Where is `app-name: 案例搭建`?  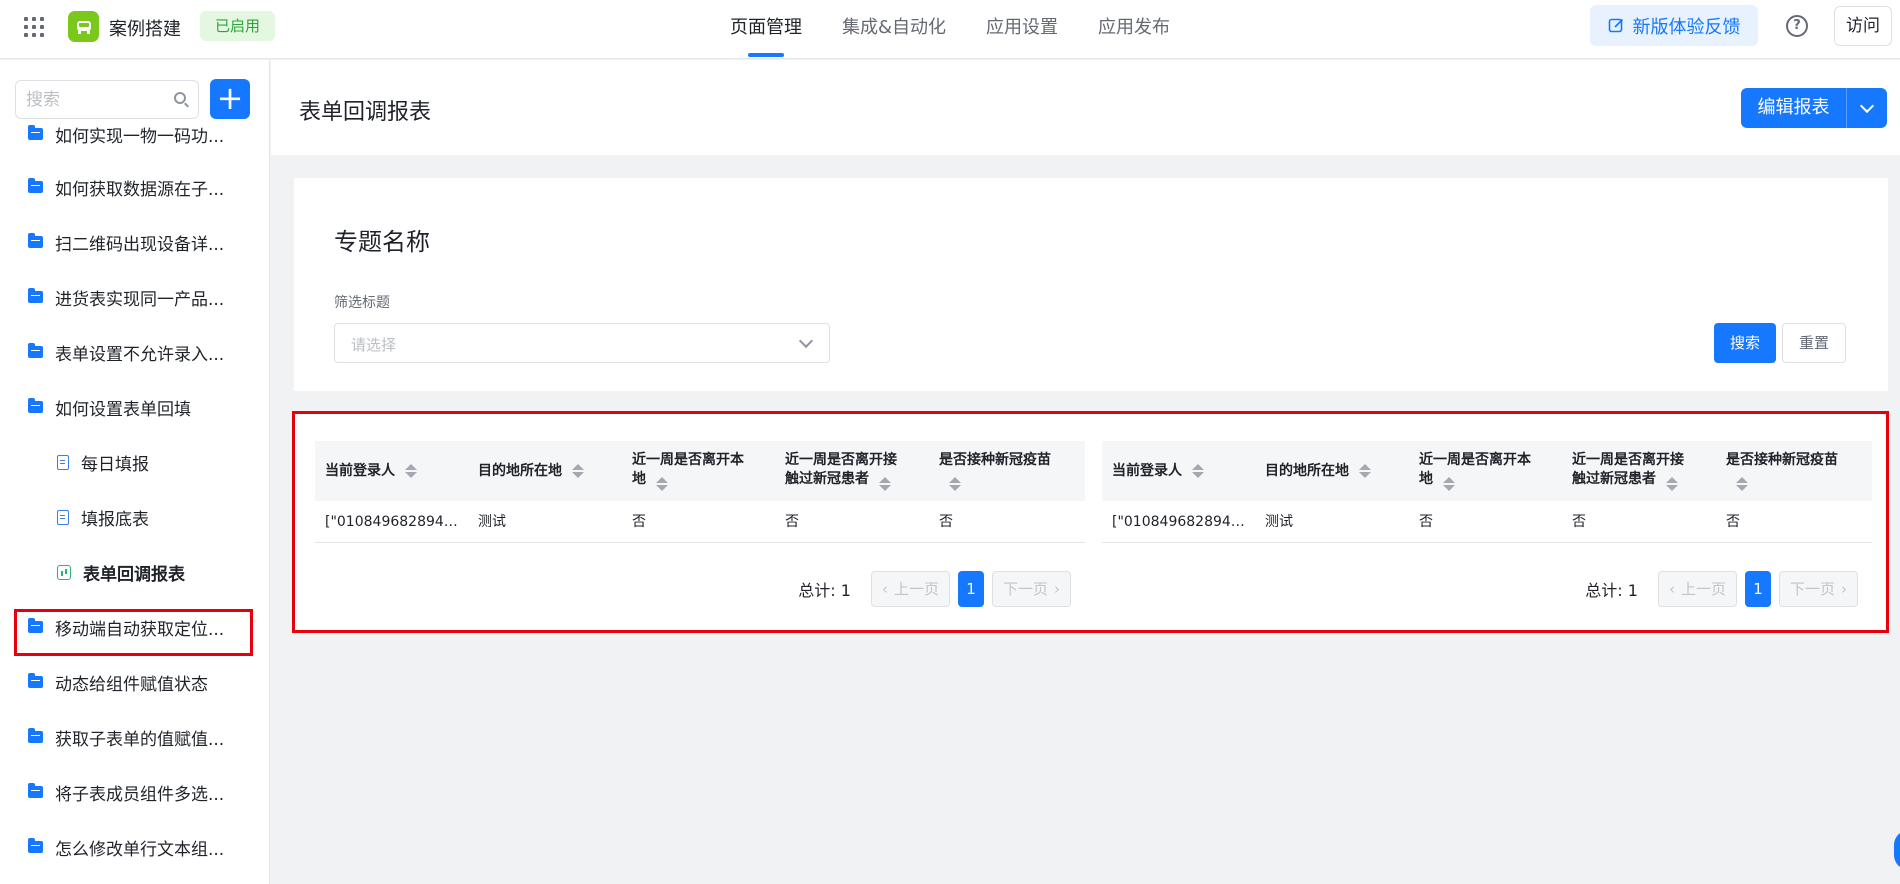
app-name: 案例搭建 is located at coordinates (145, 29).